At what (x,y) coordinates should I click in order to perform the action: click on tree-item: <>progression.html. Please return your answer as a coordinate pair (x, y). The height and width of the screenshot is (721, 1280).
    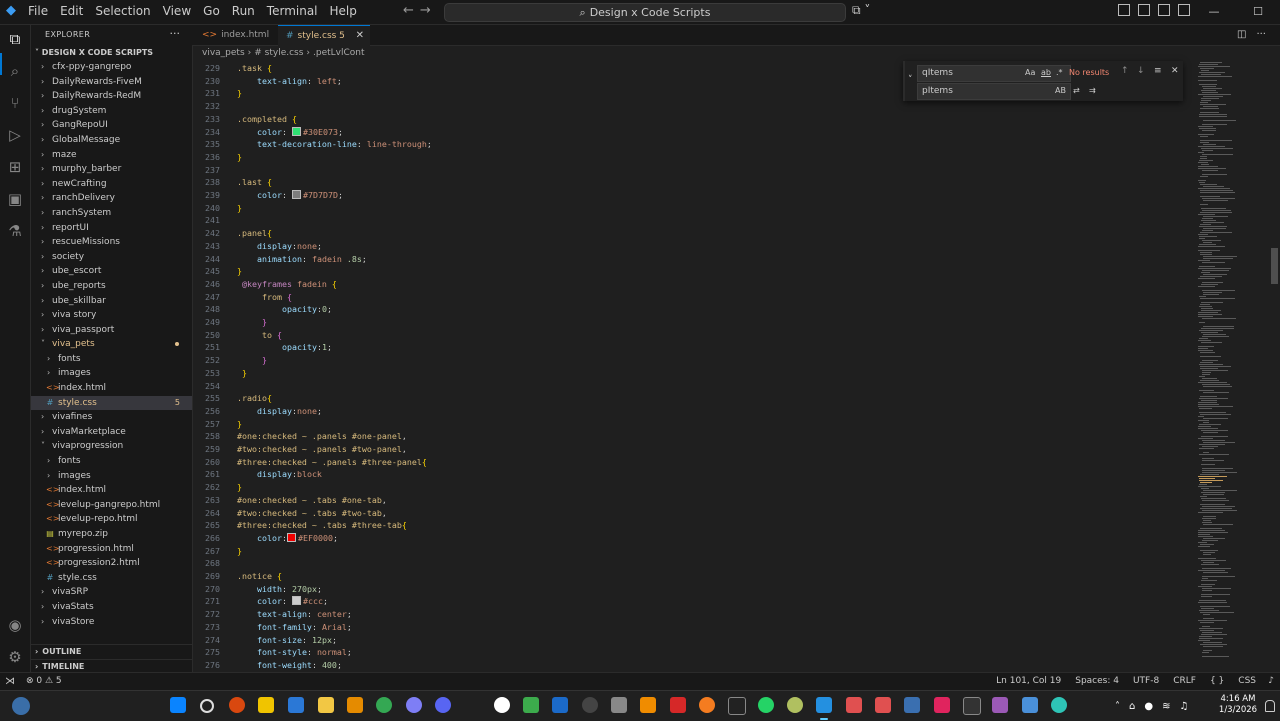
    Looking at the image, I should click on (111, 549).